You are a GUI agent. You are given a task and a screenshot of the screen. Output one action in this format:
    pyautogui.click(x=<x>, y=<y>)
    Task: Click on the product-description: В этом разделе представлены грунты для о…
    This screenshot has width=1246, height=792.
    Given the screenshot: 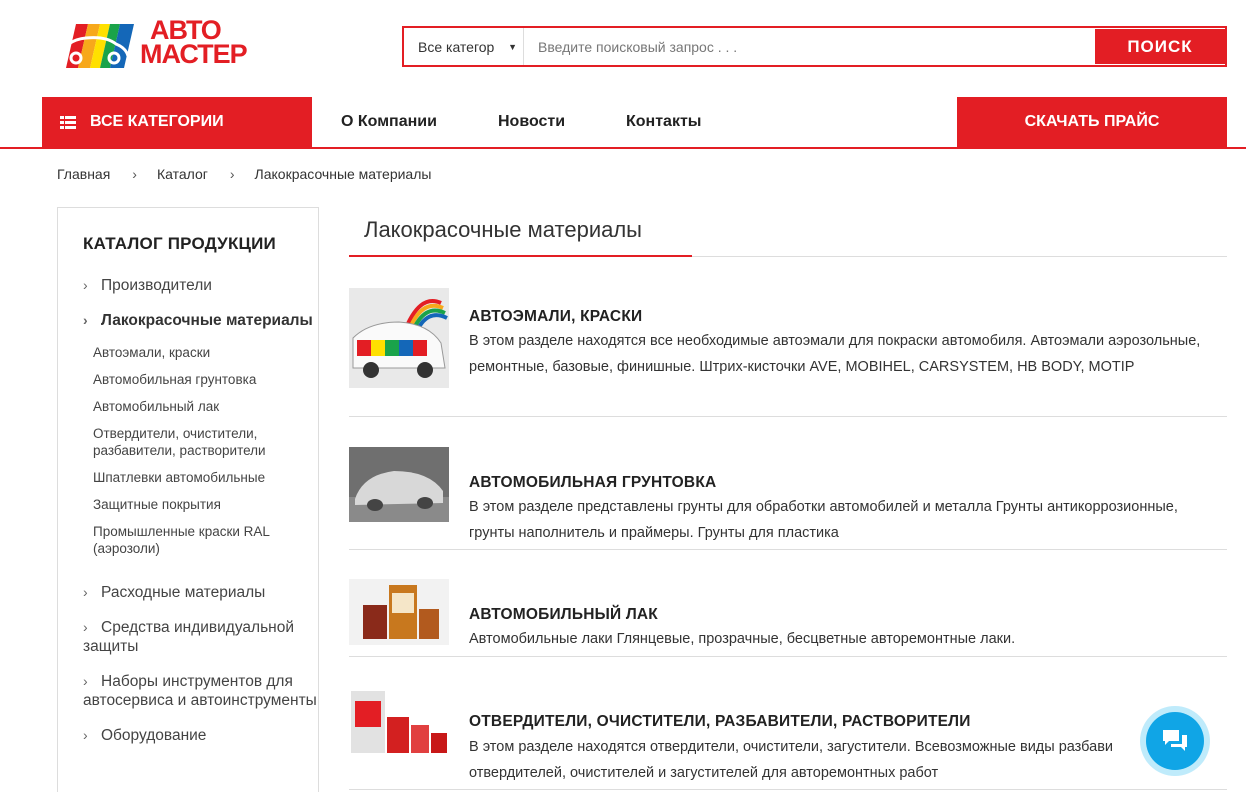 What is the action you would take?
    pyautogui.click(x=823, y=520)
    